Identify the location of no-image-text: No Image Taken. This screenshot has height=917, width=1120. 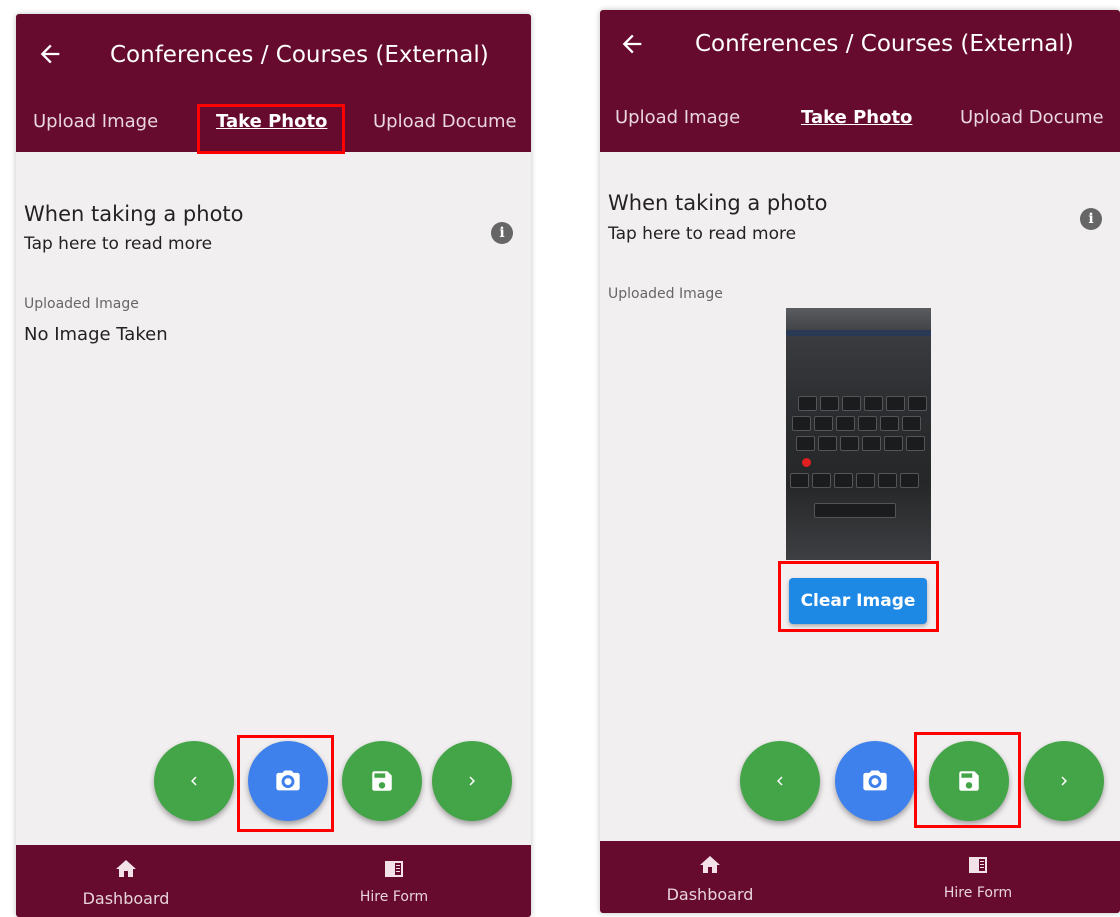
(96, 334).